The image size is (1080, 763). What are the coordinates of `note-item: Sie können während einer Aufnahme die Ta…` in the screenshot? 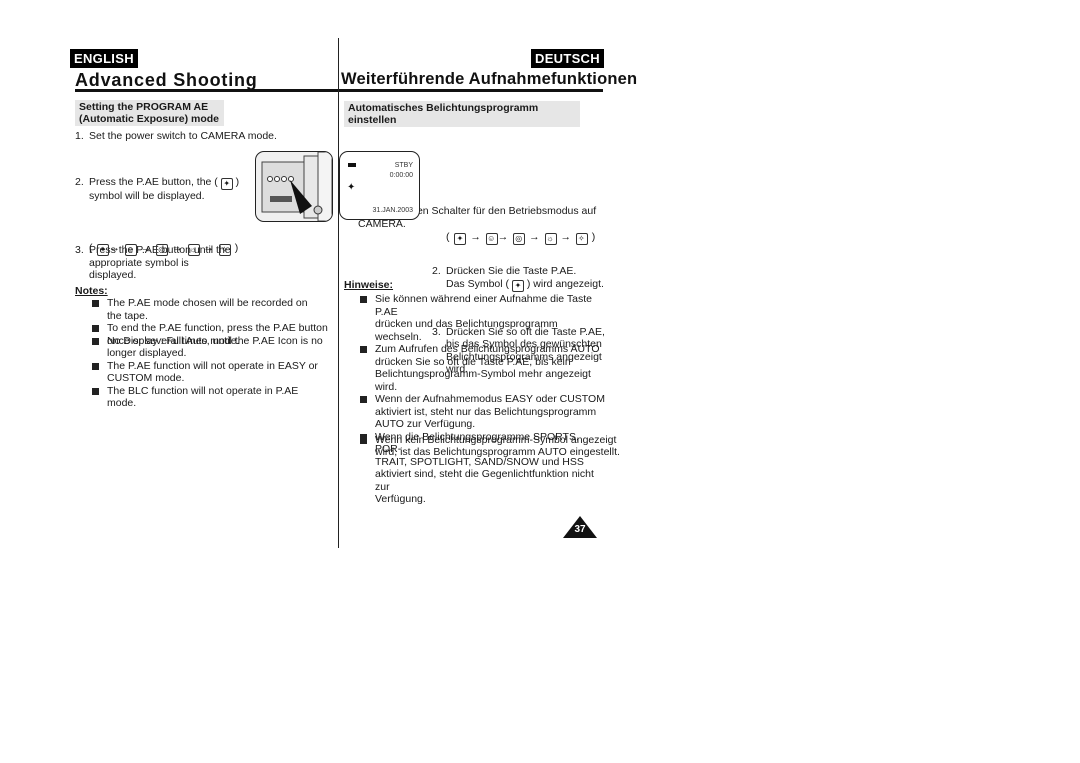 It's located at (482, 318).